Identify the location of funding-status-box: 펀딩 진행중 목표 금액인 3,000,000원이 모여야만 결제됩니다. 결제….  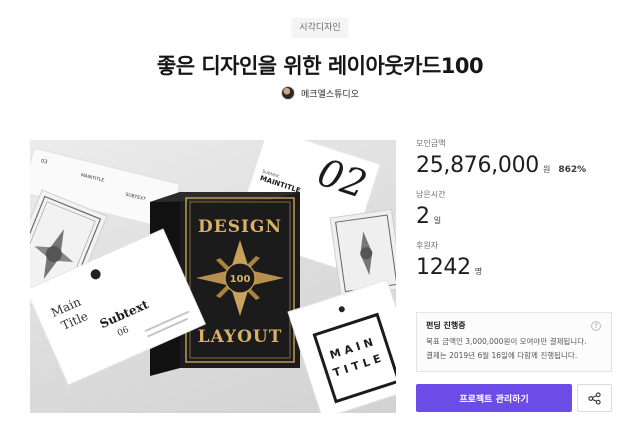
(514, 342).